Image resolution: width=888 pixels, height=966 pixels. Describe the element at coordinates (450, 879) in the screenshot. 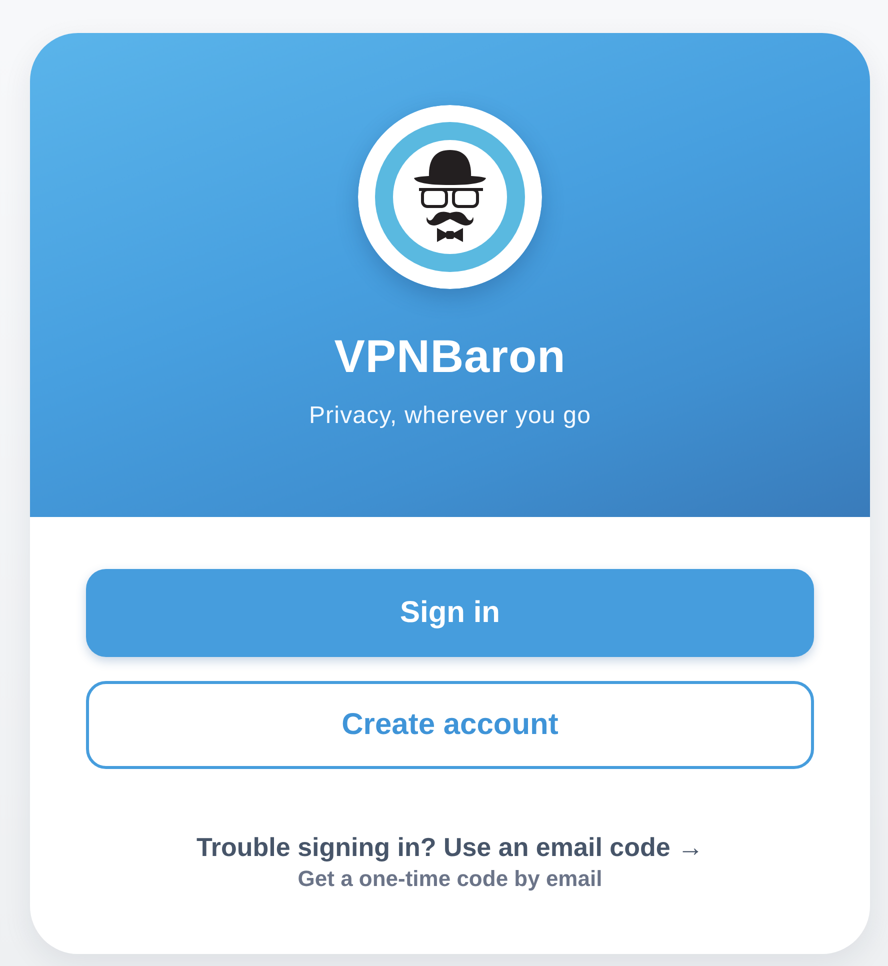

I see `email-code-hint: Get a one-time code by email` at that location.